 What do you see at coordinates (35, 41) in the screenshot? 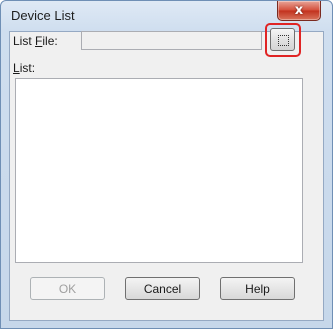
I see `list-file-label: List File:` at bounding box center [35, 41].